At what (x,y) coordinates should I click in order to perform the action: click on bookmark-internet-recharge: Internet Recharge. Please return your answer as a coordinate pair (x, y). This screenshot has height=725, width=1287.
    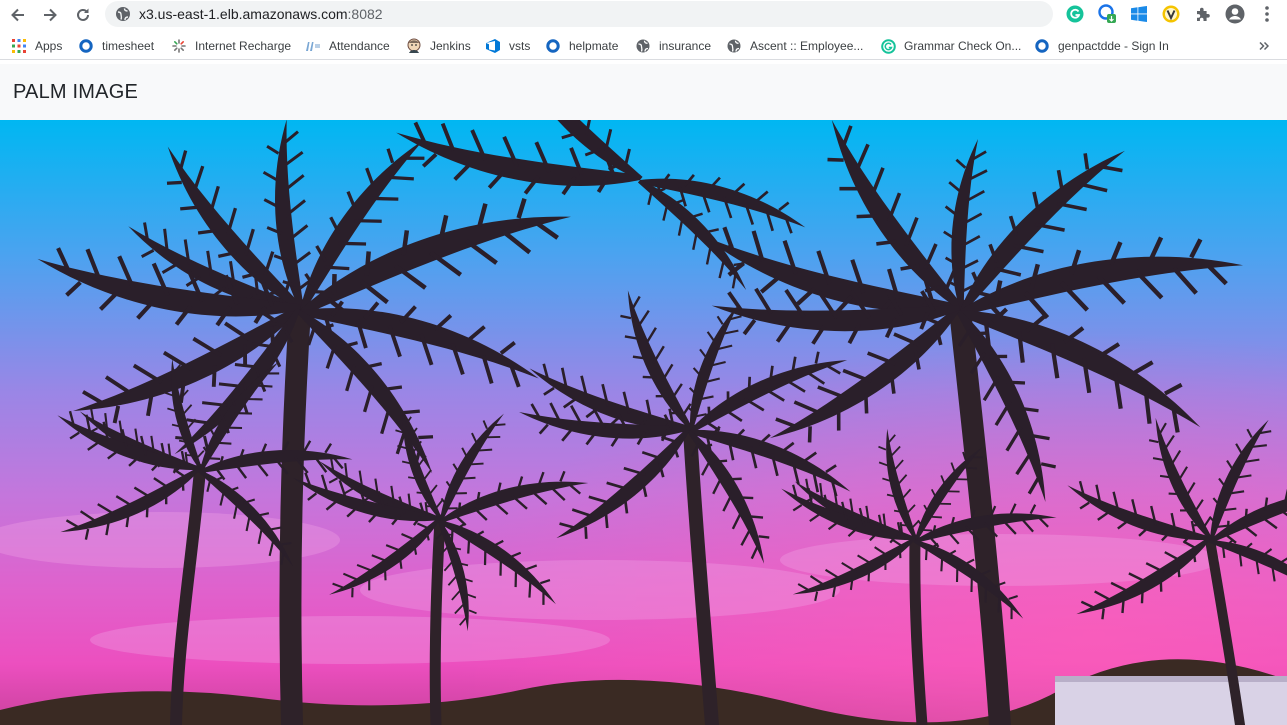
    Looking at the image, I should click on (231, 46).